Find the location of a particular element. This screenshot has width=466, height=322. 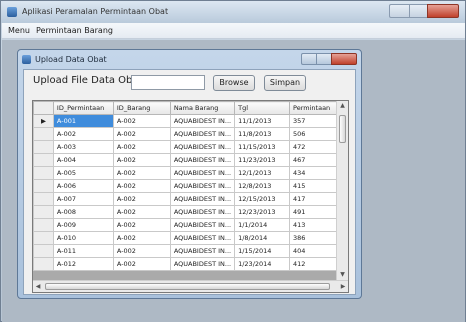

table-cell: 11/8/2013 is located at coordinates (262, 134).